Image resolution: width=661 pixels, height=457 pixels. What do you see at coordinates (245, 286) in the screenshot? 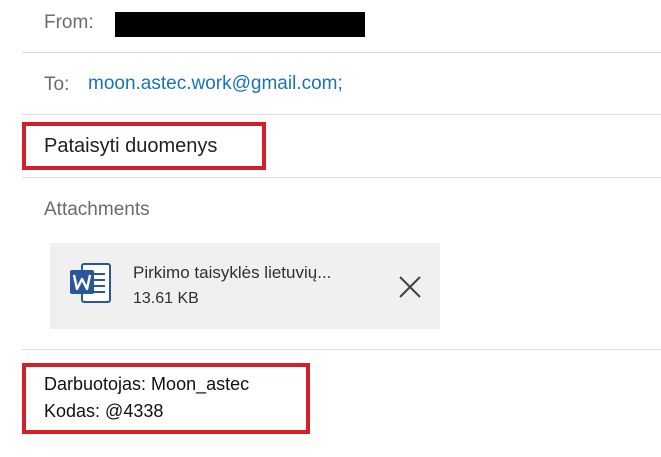
I see `attachment-card: Pirkimo taisyklės lietuvių... 13.61 KB` at bounding box center [245, 286].